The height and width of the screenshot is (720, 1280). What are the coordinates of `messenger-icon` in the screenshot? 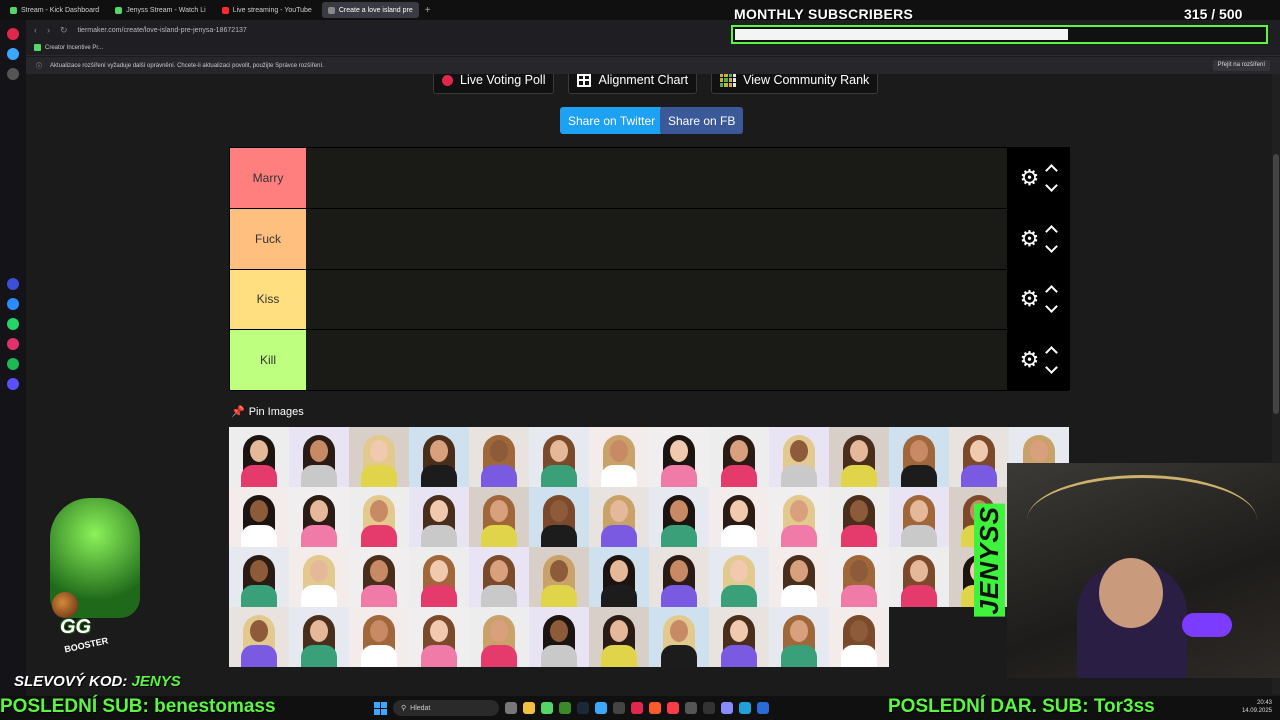 It's located at (13, 304).